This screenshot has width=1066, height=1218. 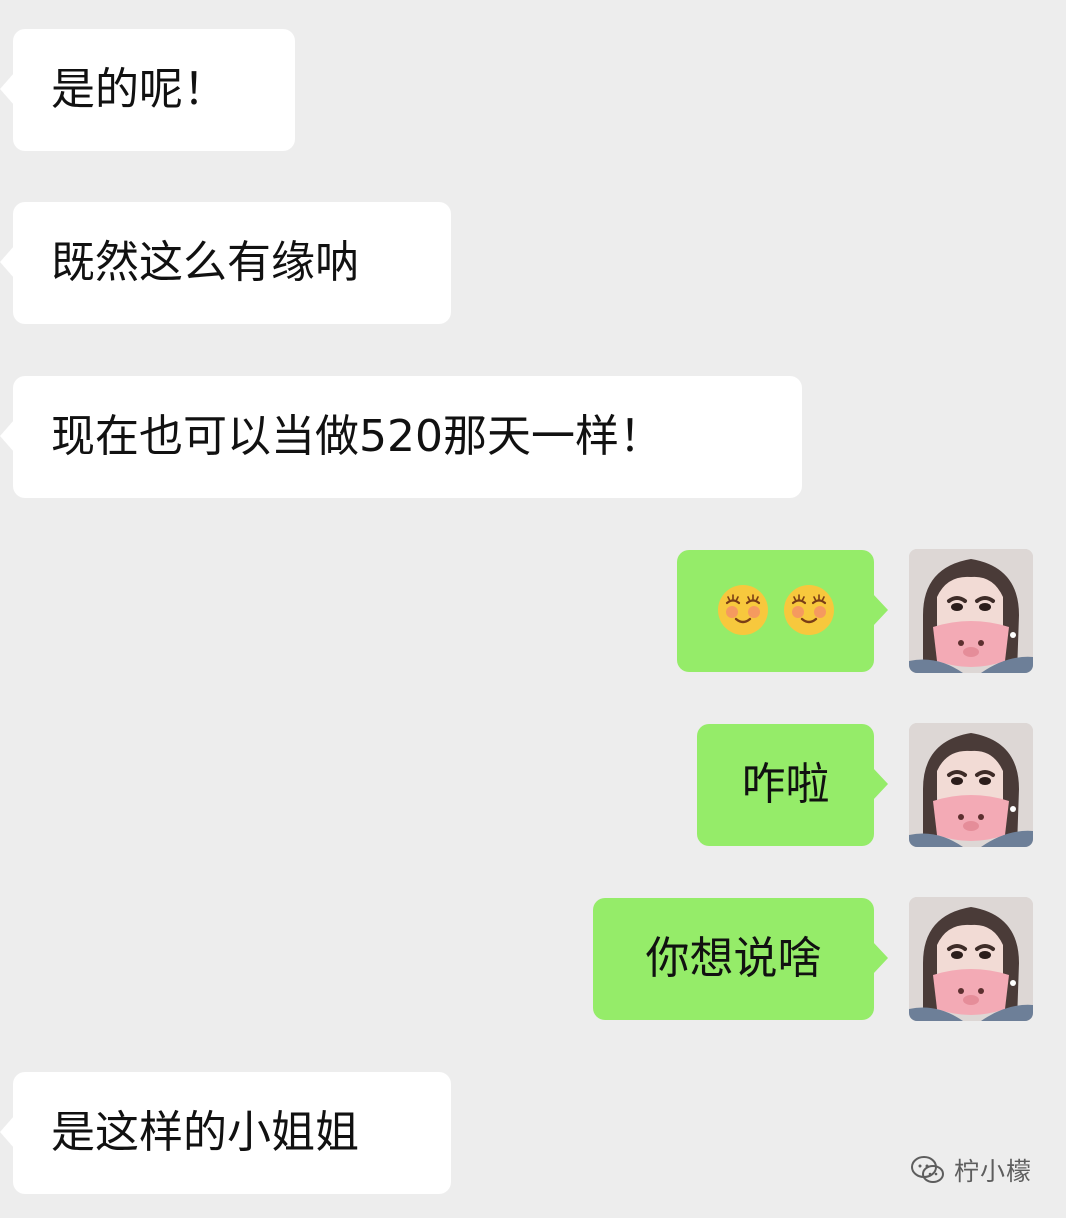 I want to click on message-text: 是这样的小姐姐, so click(x=205, y=1132).